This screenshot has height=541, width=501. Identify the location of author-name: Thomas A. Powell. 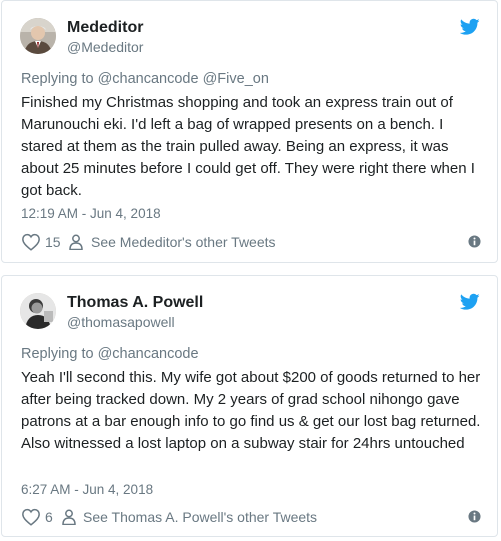
(135, 303).